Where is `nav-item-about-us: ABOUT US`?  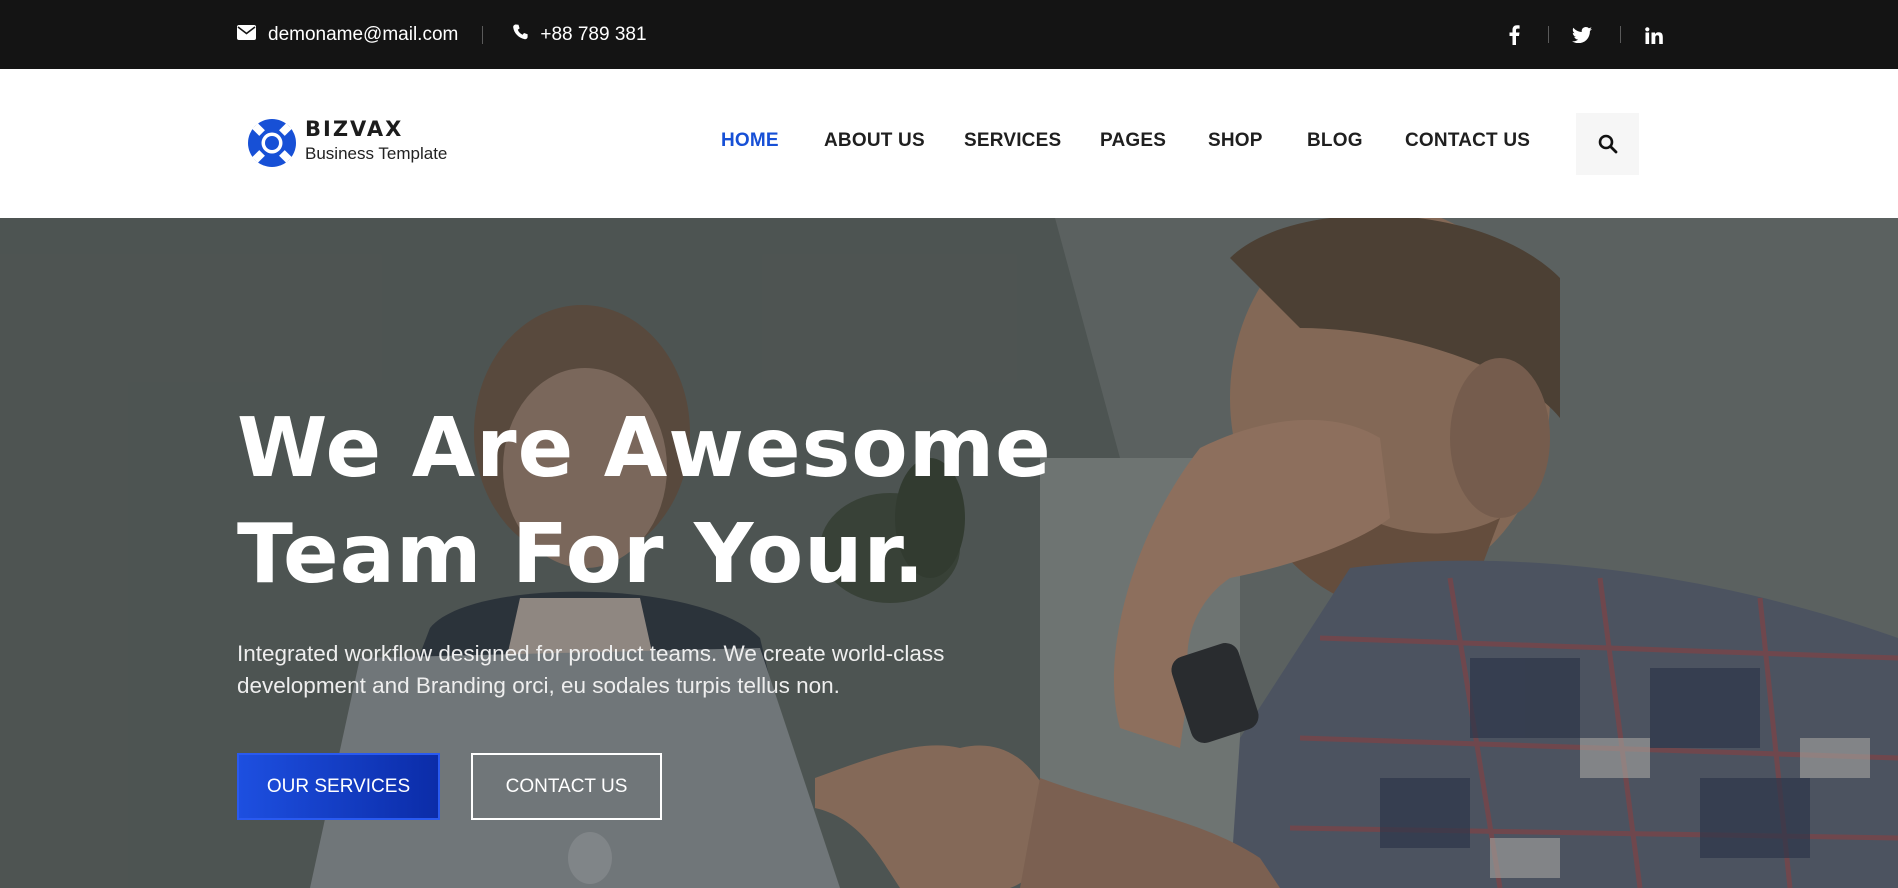
nav-item-about-us: ABOUT US is located at coordinates (874, 141).